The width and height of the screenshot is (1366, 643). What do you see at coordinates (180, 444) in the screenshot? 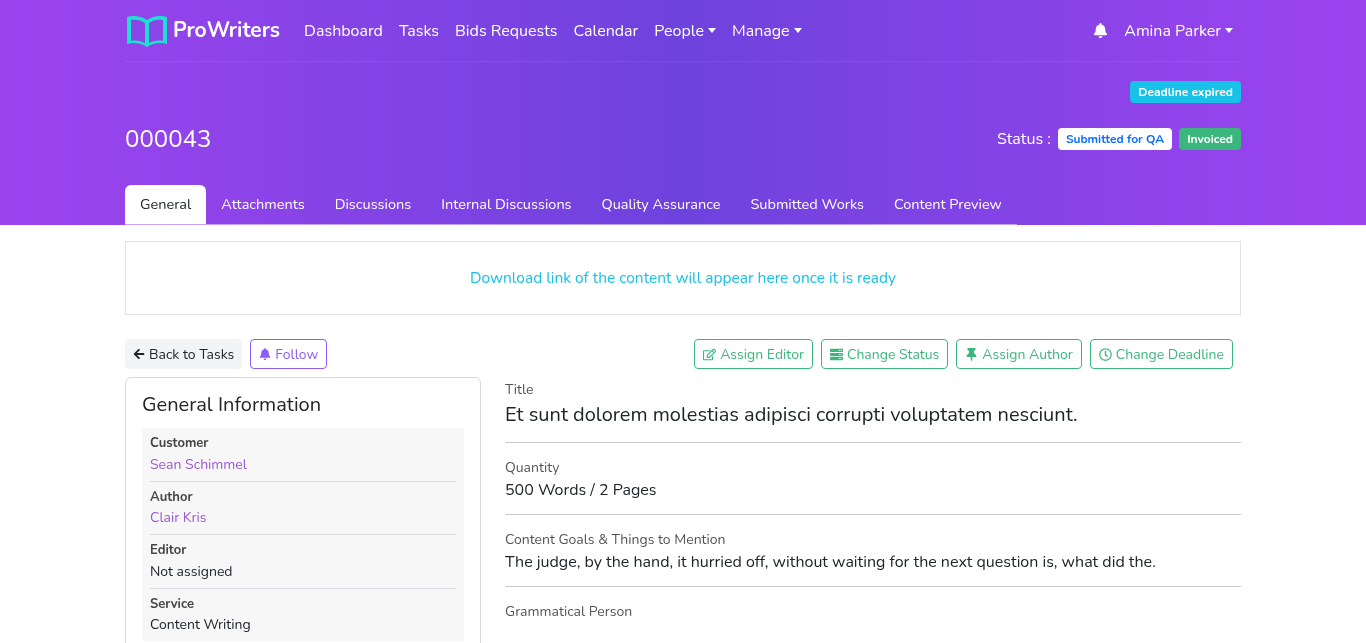
I see `field-label: Customer` at bounding box center [180, 444].